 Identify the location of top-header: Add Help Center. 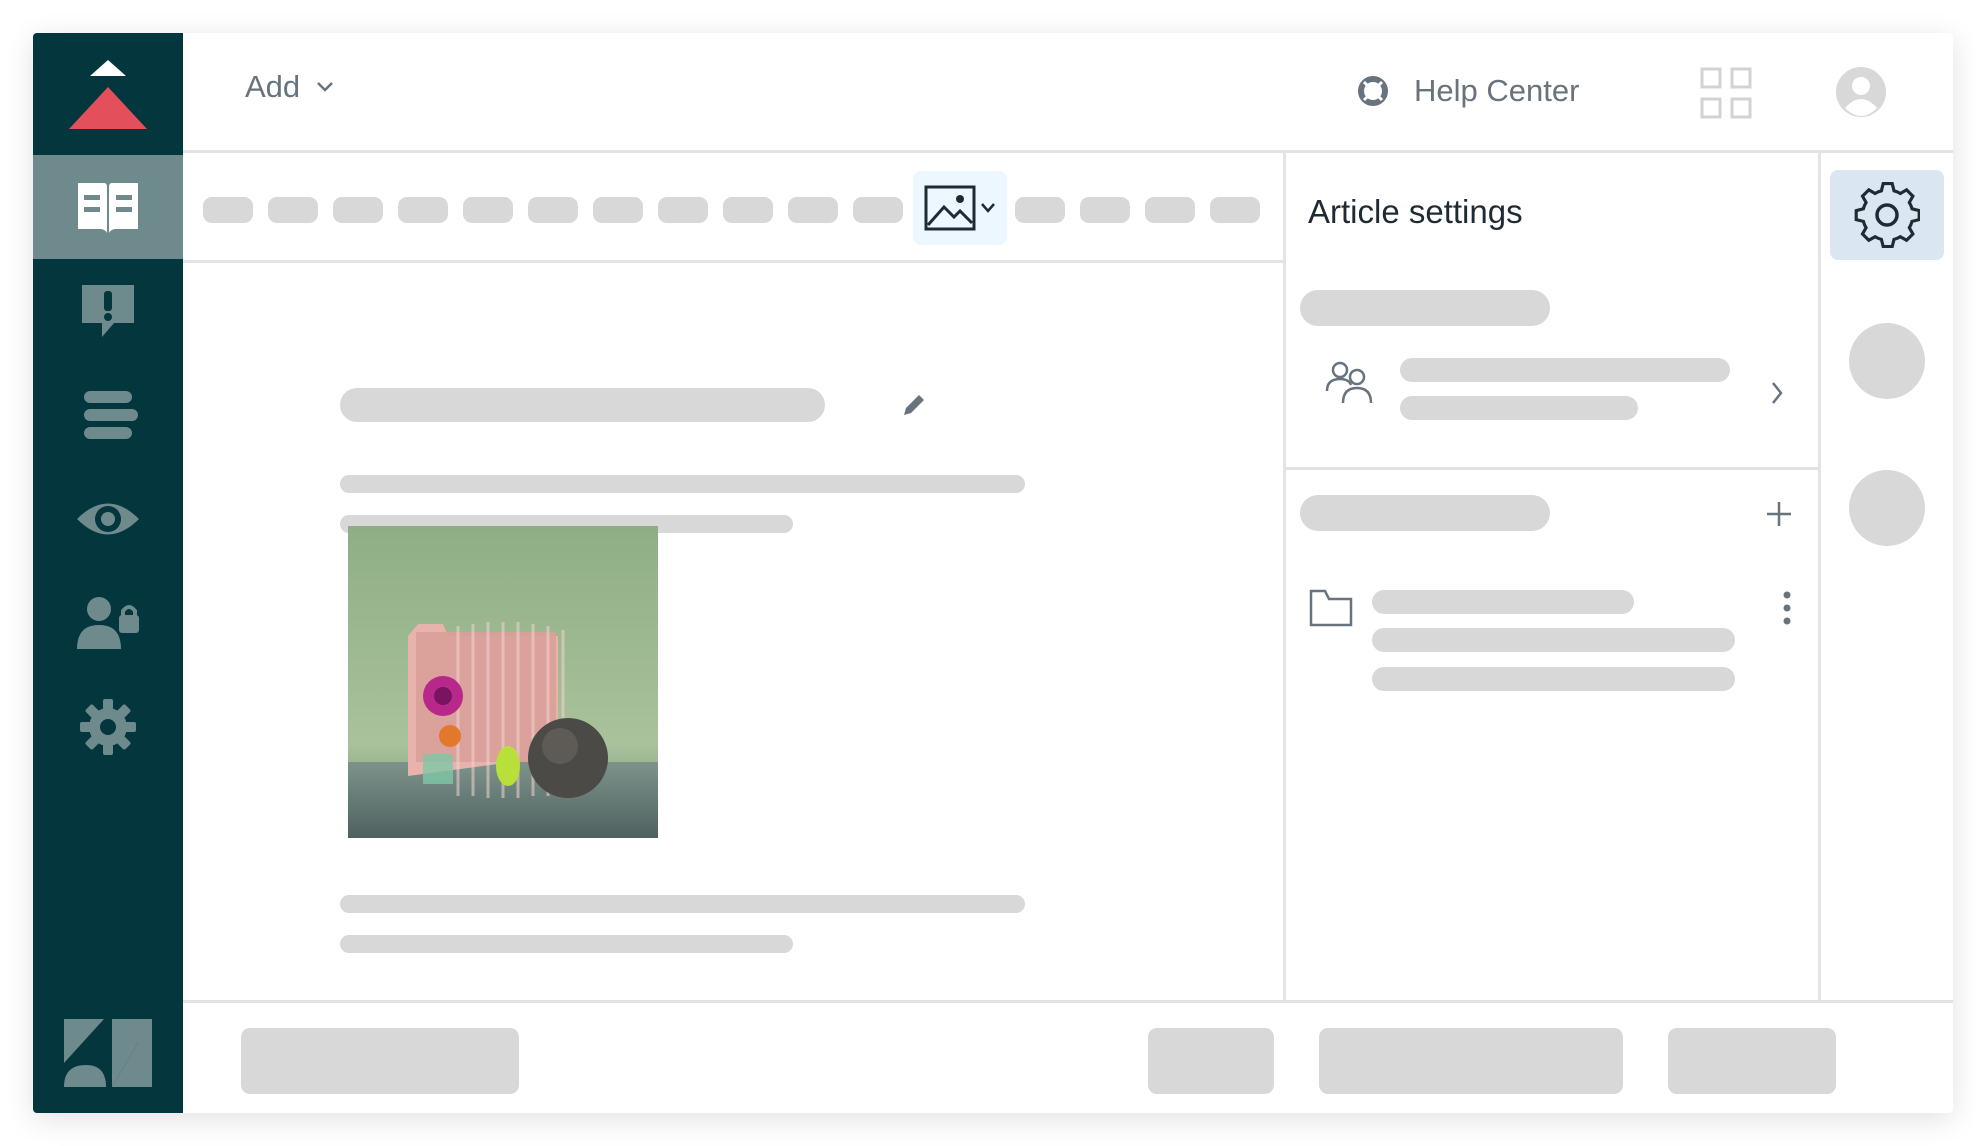
(1068, 93).